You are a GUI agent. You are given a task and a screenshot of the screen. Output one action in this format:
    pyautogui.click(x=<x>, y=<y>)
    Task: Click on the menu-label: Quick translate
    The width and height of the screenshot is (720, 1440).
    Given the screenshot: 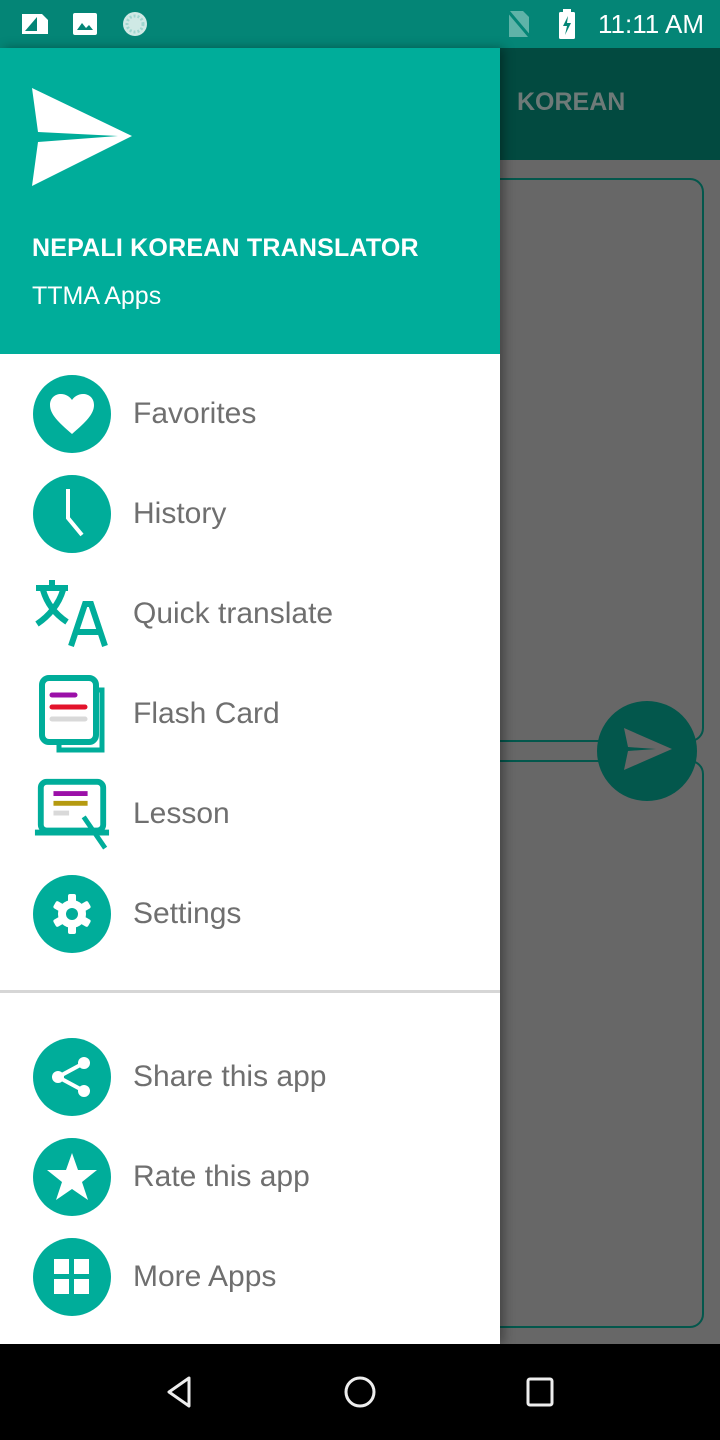 What is the action you would take?
    pyautogui.click(x=233, y=613)
    